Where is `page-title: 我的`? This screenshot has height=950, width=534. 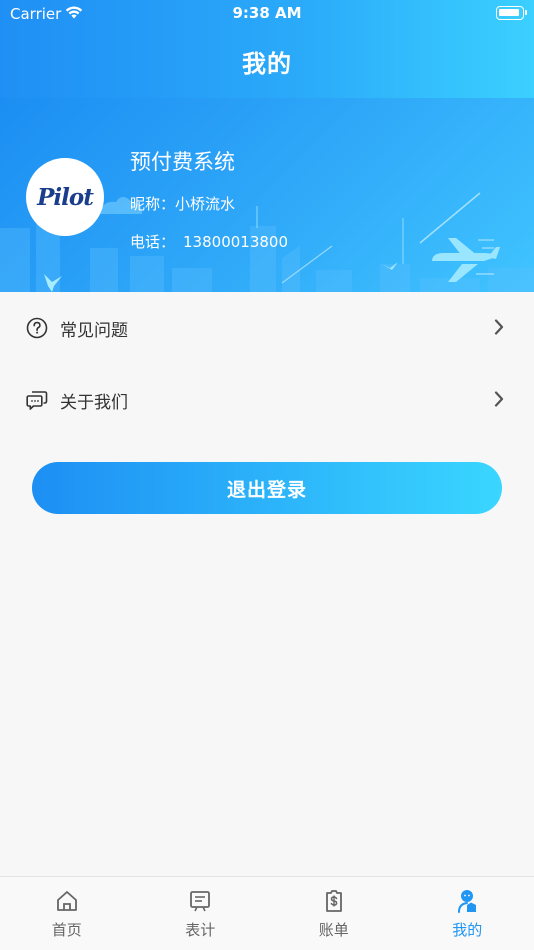 page-title: 我的 is located at coordinates (267, 64).